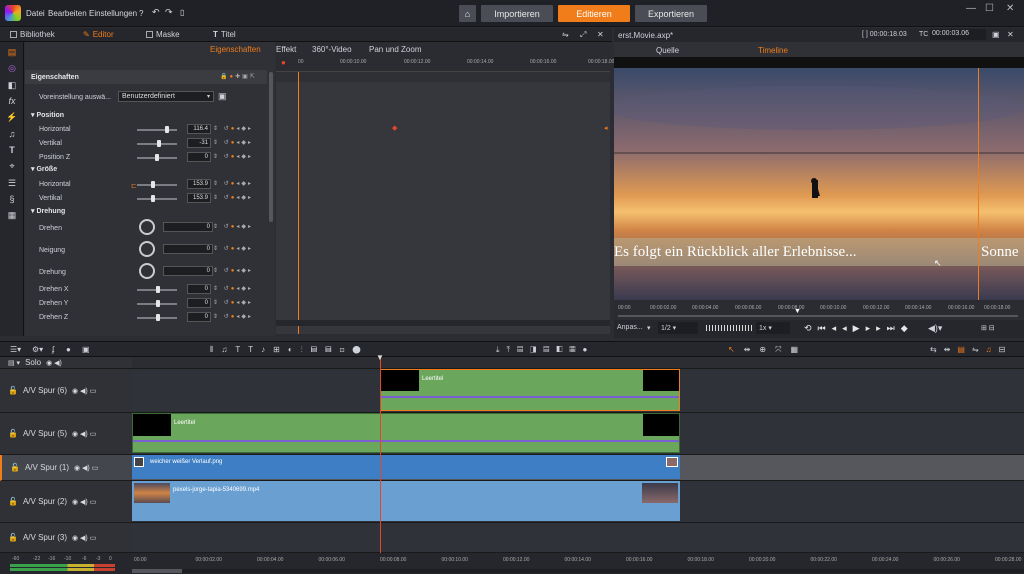  Describe the element at coordinates (199, 317) in the screenshot. I see `rotate-z-value: 0` at that location.